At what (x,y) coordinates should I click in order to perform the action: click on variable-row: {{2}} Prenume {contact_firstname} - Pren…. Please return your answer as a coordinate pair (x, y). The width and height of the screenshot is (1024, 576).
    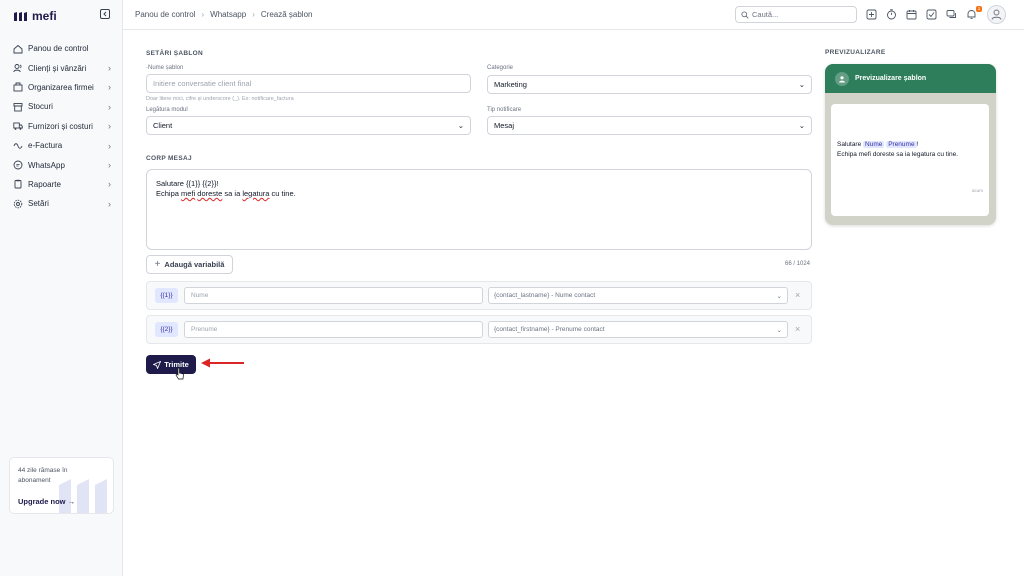
    Looking at the image, I should click on (479, 329).